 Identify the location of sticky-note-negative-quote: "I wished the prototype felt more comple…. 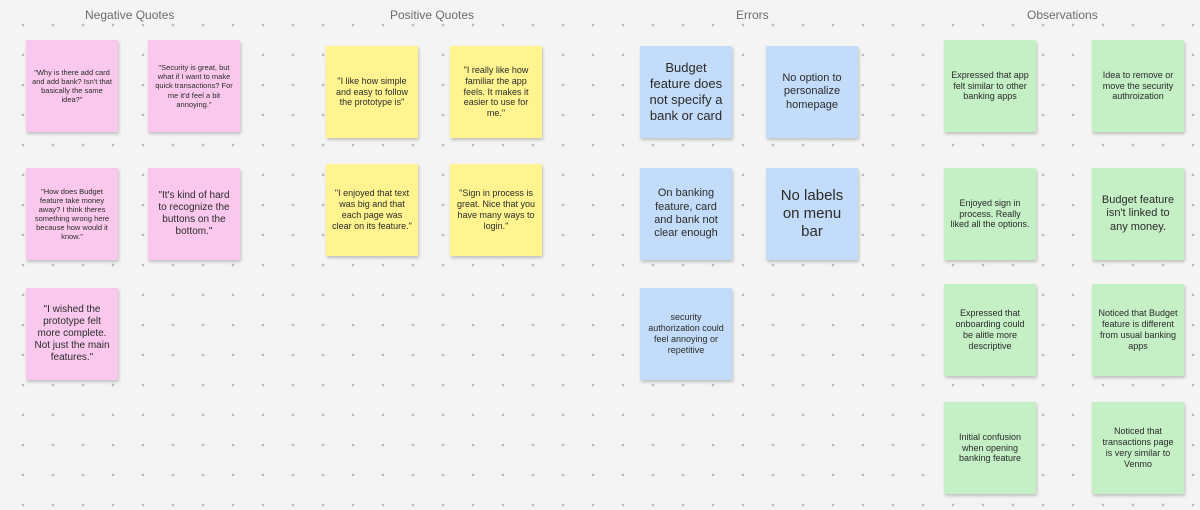
(72, 334).